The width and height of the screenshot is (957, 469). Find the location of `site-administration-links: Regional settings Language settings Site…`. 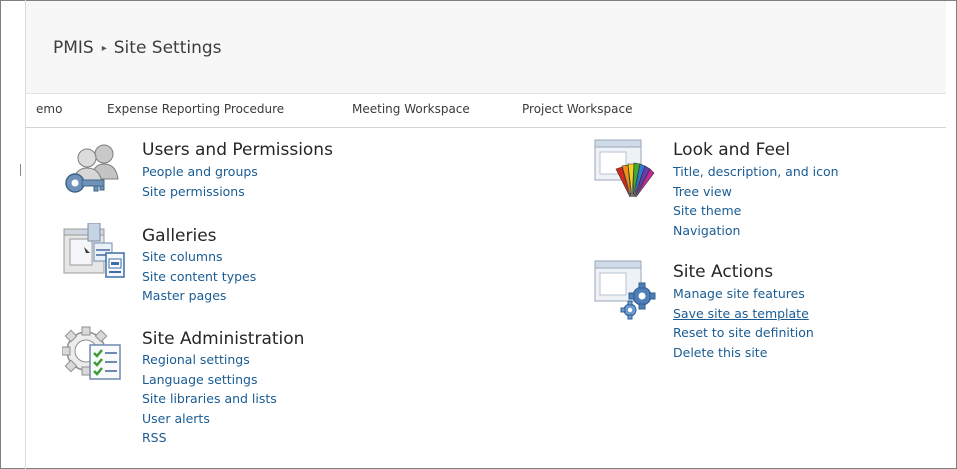

site-administration-links: Regional settings Language settings Site… is located at coordinates (209, 399).